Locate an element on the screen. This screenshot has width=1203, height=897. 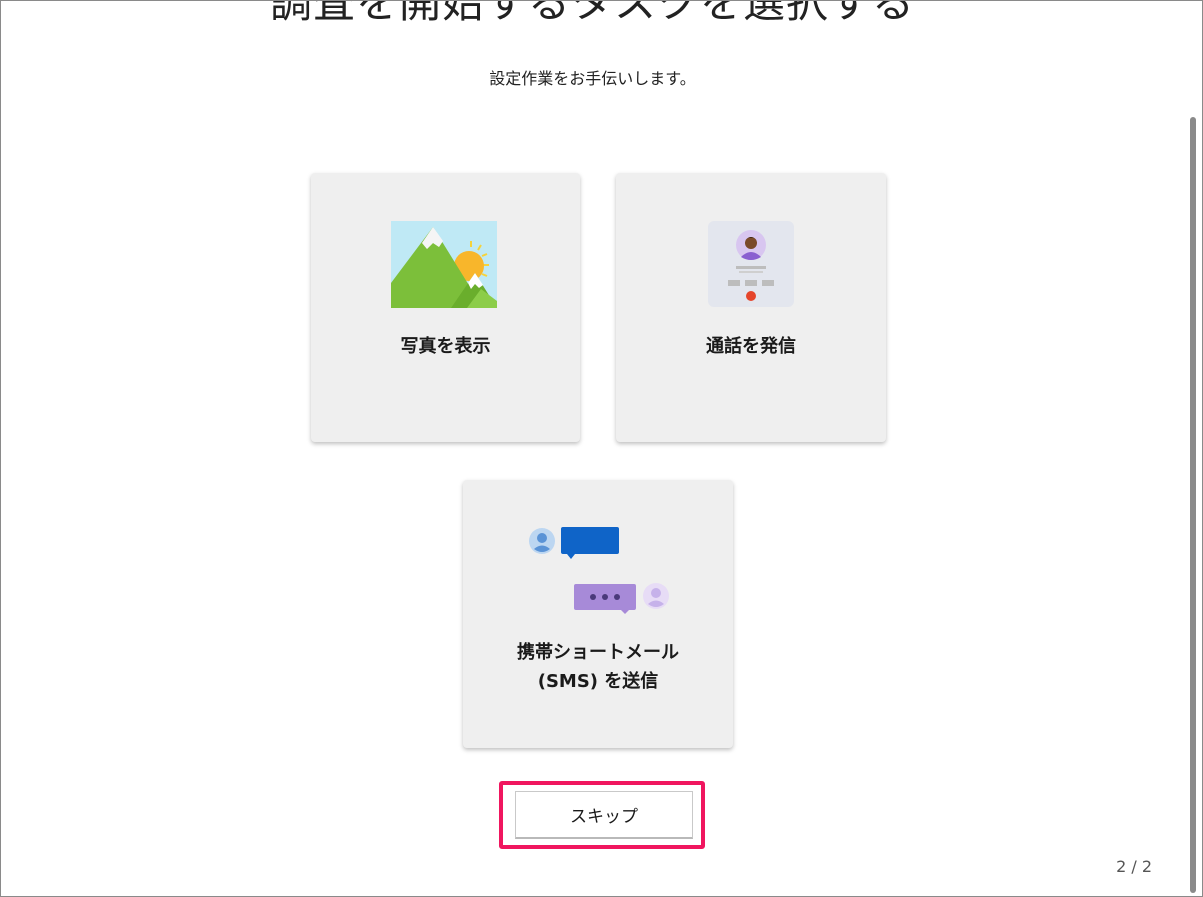
scrollbar is located at coordinates (1193, 448).